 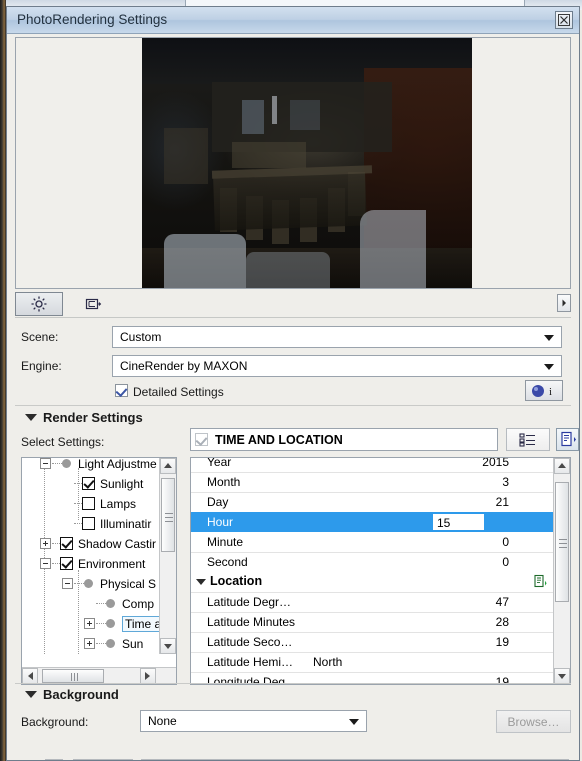 What do you see at coordinates (122, 484) in the screenshot?
I see `tree-item-label: Sunlight` at bounding box center [122, 484].